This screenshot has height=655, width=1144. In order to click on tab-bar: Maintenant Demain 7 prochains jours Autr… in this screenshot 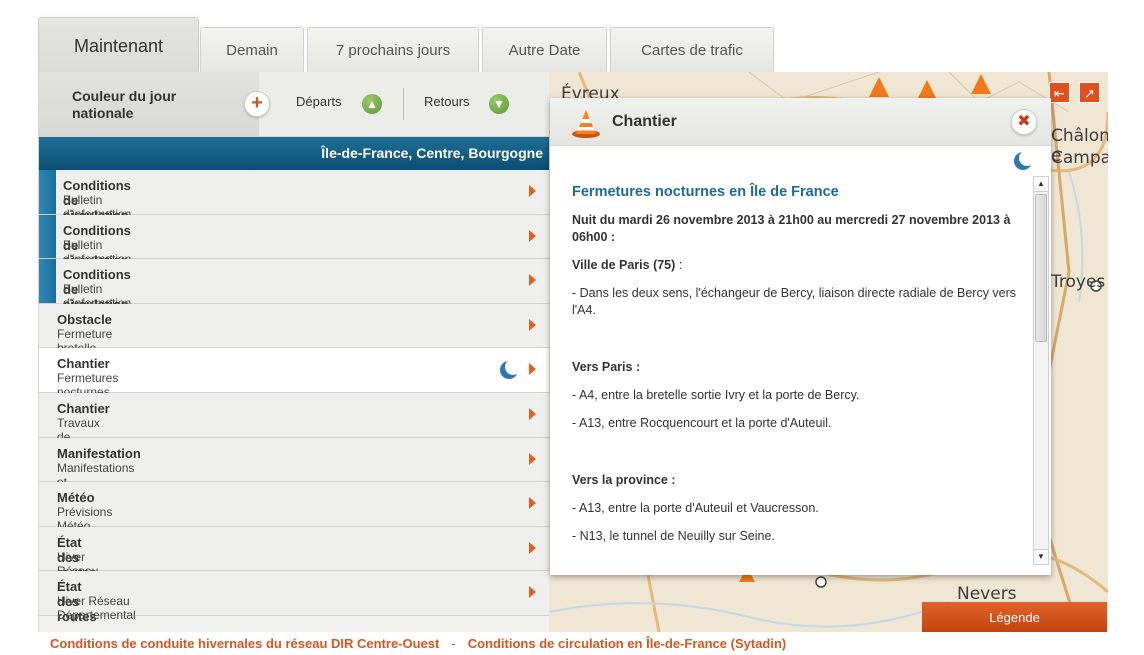, I will do `click(408, 44)`.